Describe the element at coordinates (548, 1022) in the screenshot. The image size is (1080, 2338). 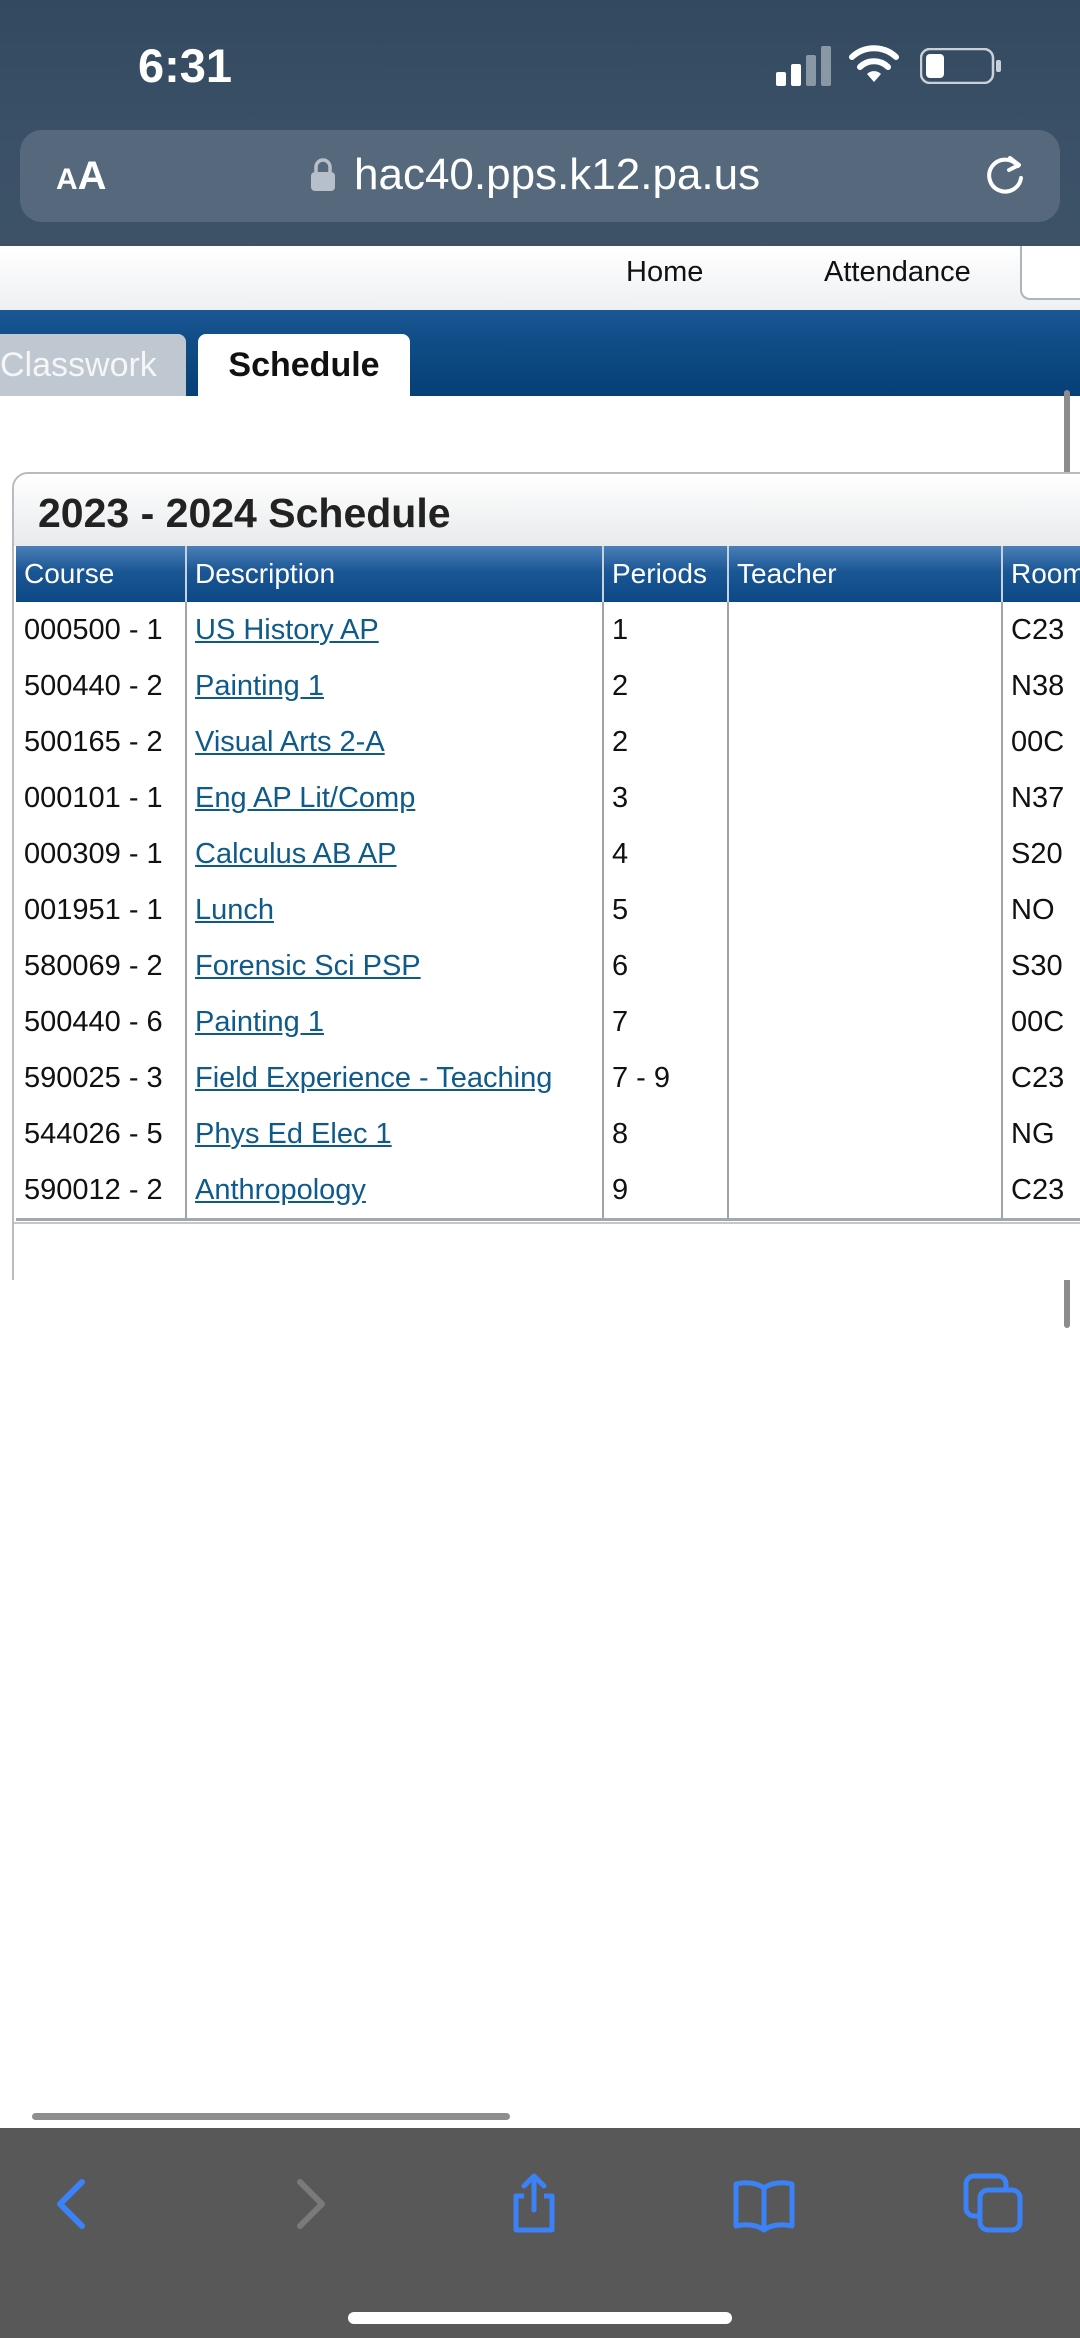
I see `table-row: 500440 - 6 Painting 1 7 00C` at that location.